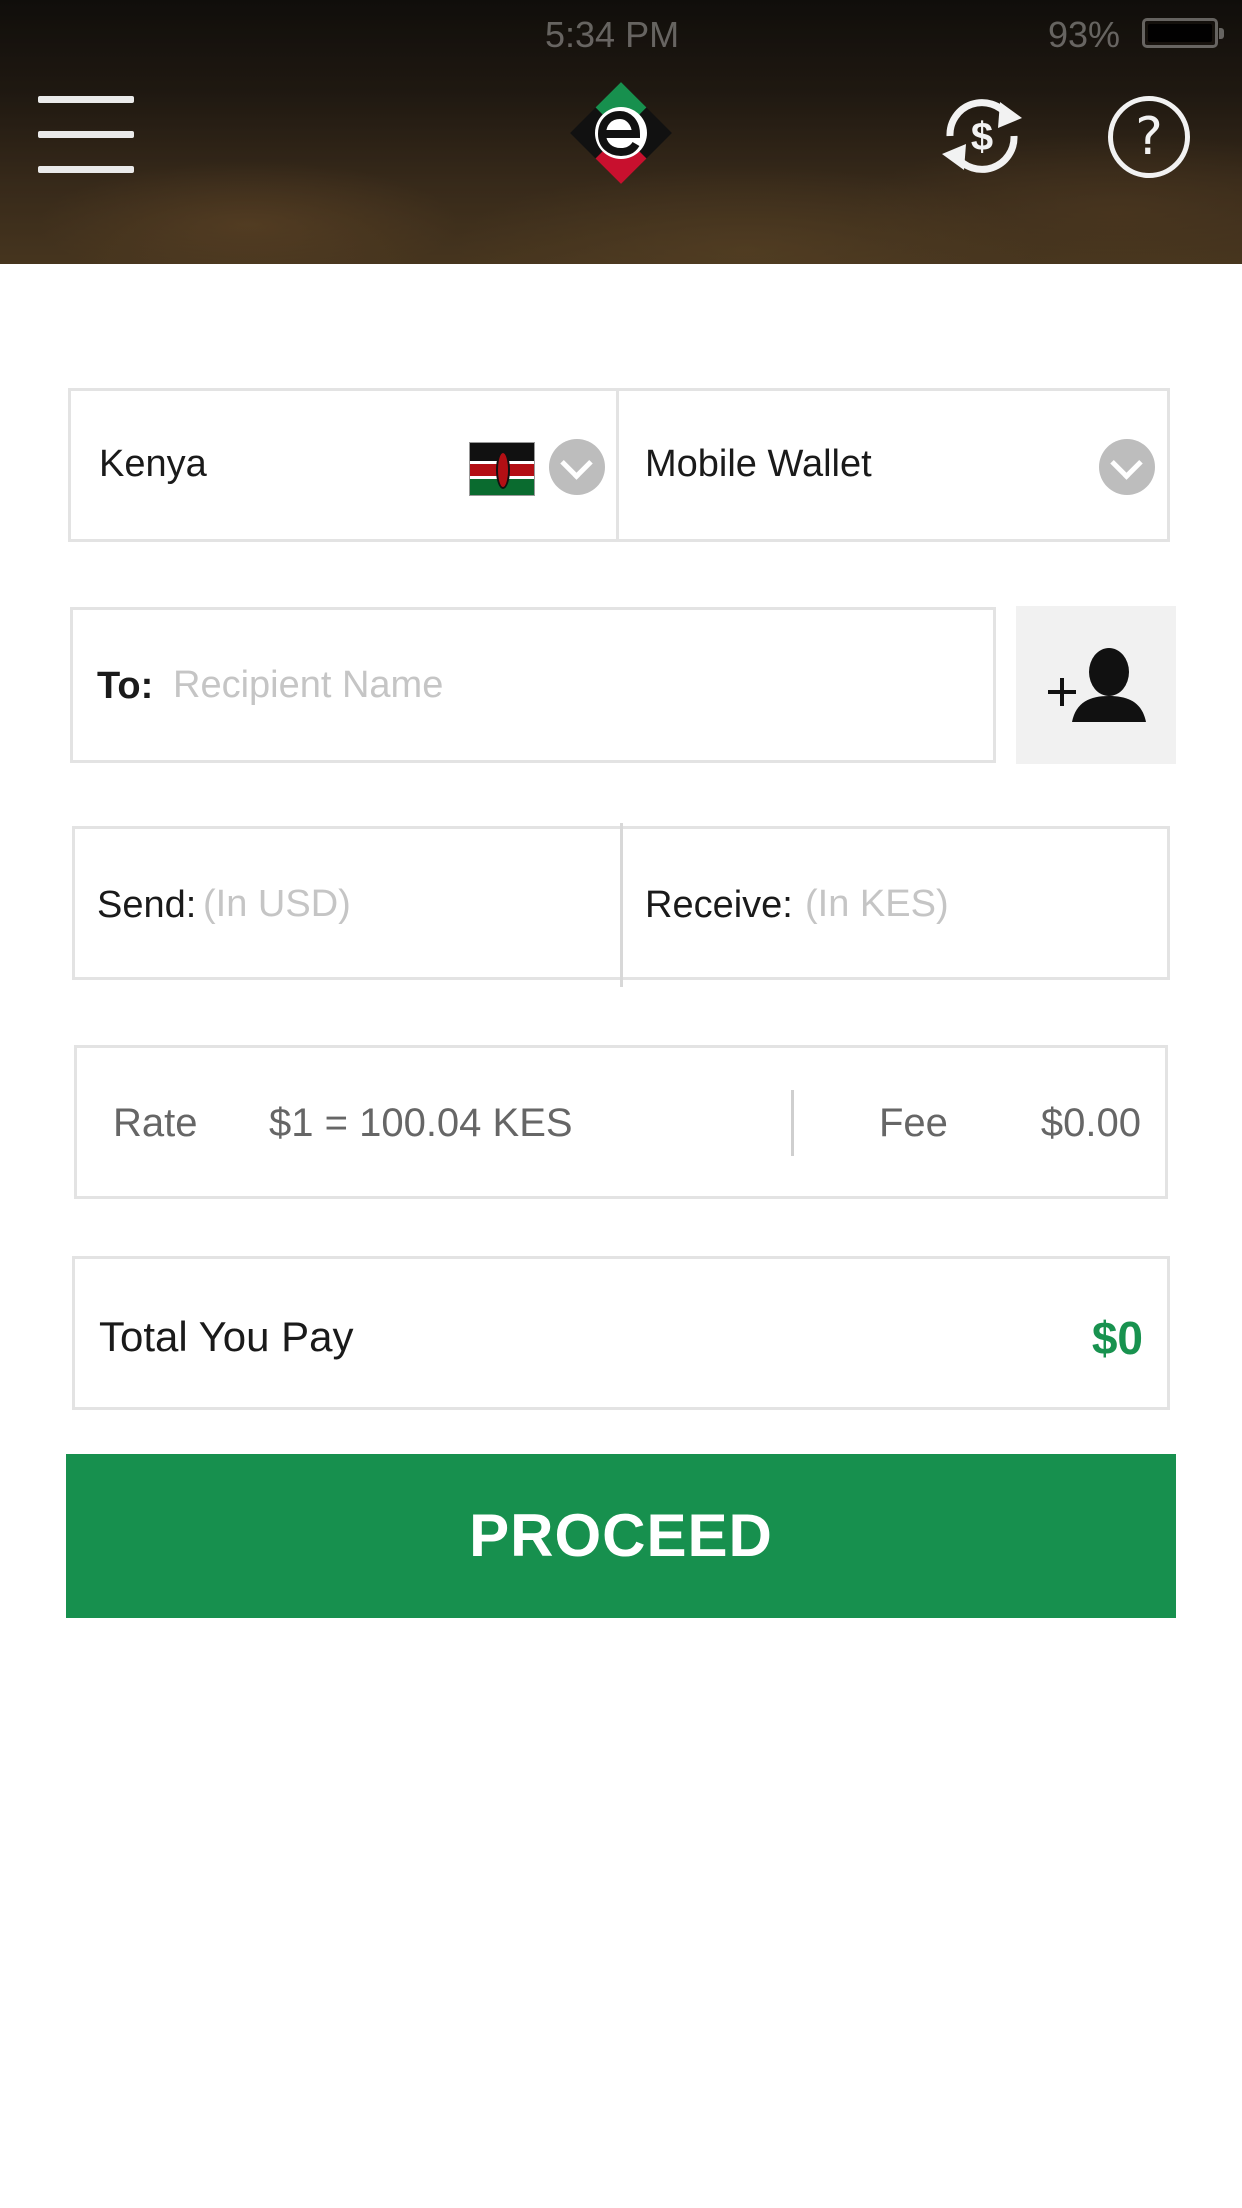 This screenshot has width=1242, height=2208. Describe the element at coordinates (421, 1123) in the screenshot. I see `rate-value: $1 = 100.04 KES` at that location.